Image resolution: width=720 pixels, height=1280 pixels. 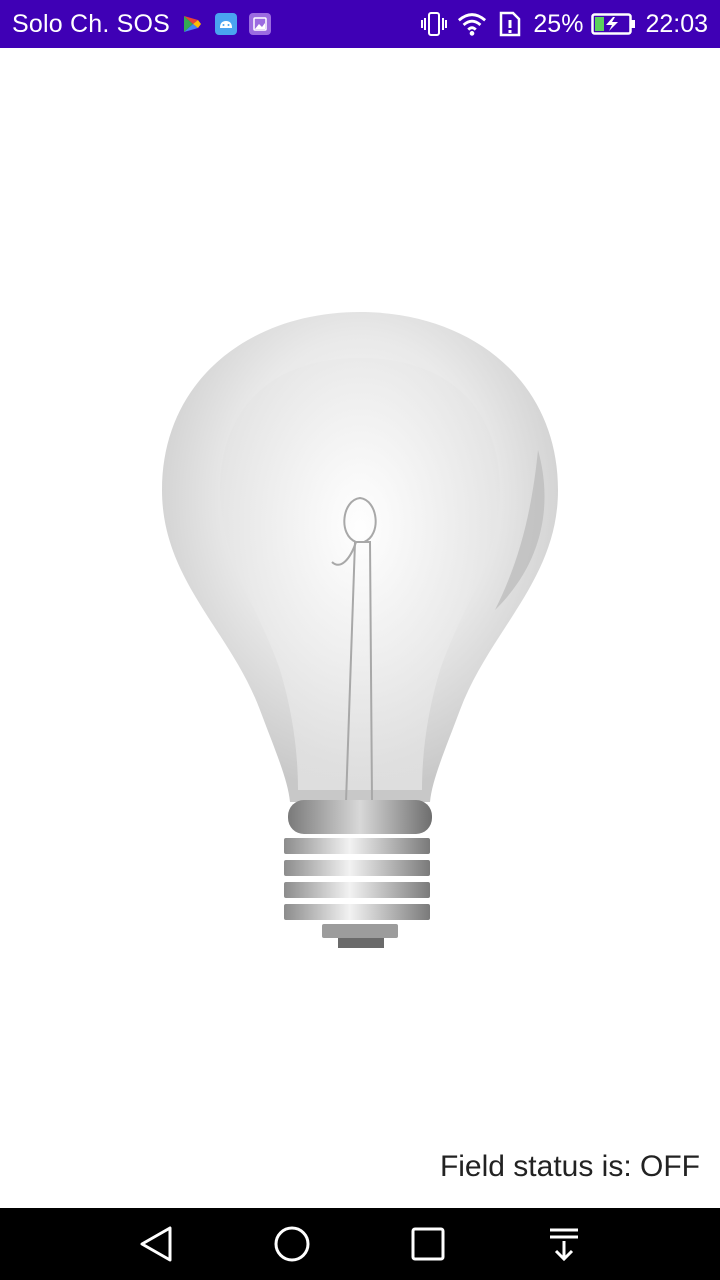 I want to click on wifi-icon, so click(x=472, y=24).